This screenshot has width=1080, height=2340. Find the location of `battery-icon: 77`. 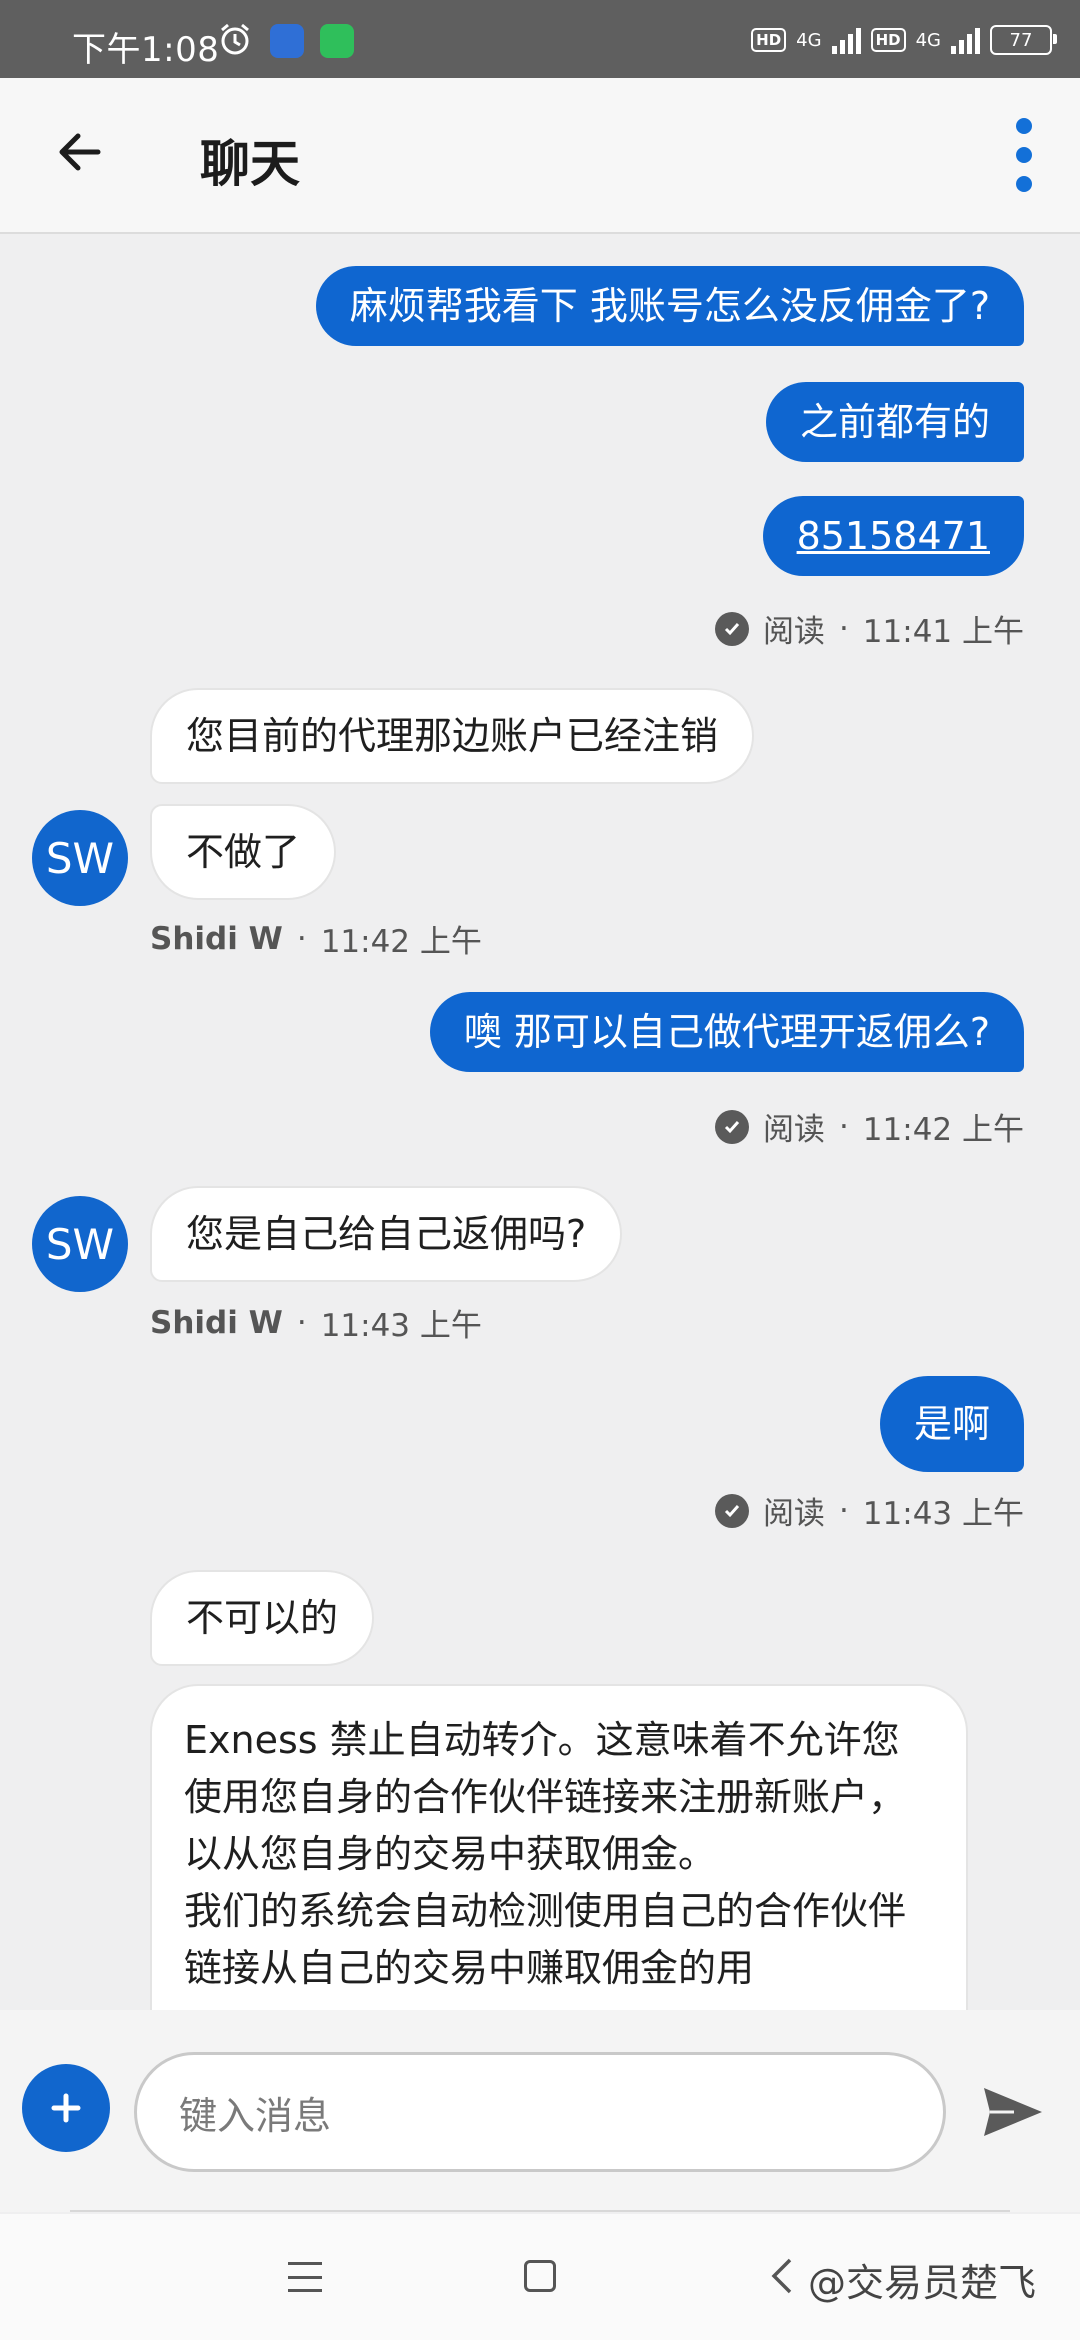

battery-icon: 77 is located at coordinates (1023, 40).